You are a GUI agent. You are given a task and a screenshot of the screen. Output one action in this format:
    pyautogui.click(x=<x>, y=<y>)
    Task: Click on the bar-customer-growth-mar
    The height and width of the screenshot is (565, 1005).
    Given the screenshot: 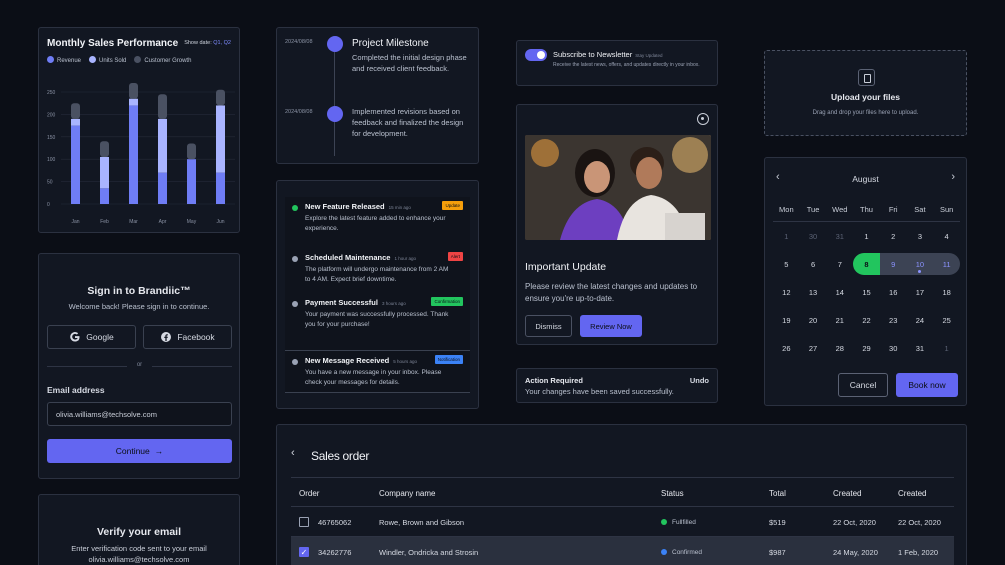 What is the action you would take?
    pyautogui.click(x=133, y=91)
    